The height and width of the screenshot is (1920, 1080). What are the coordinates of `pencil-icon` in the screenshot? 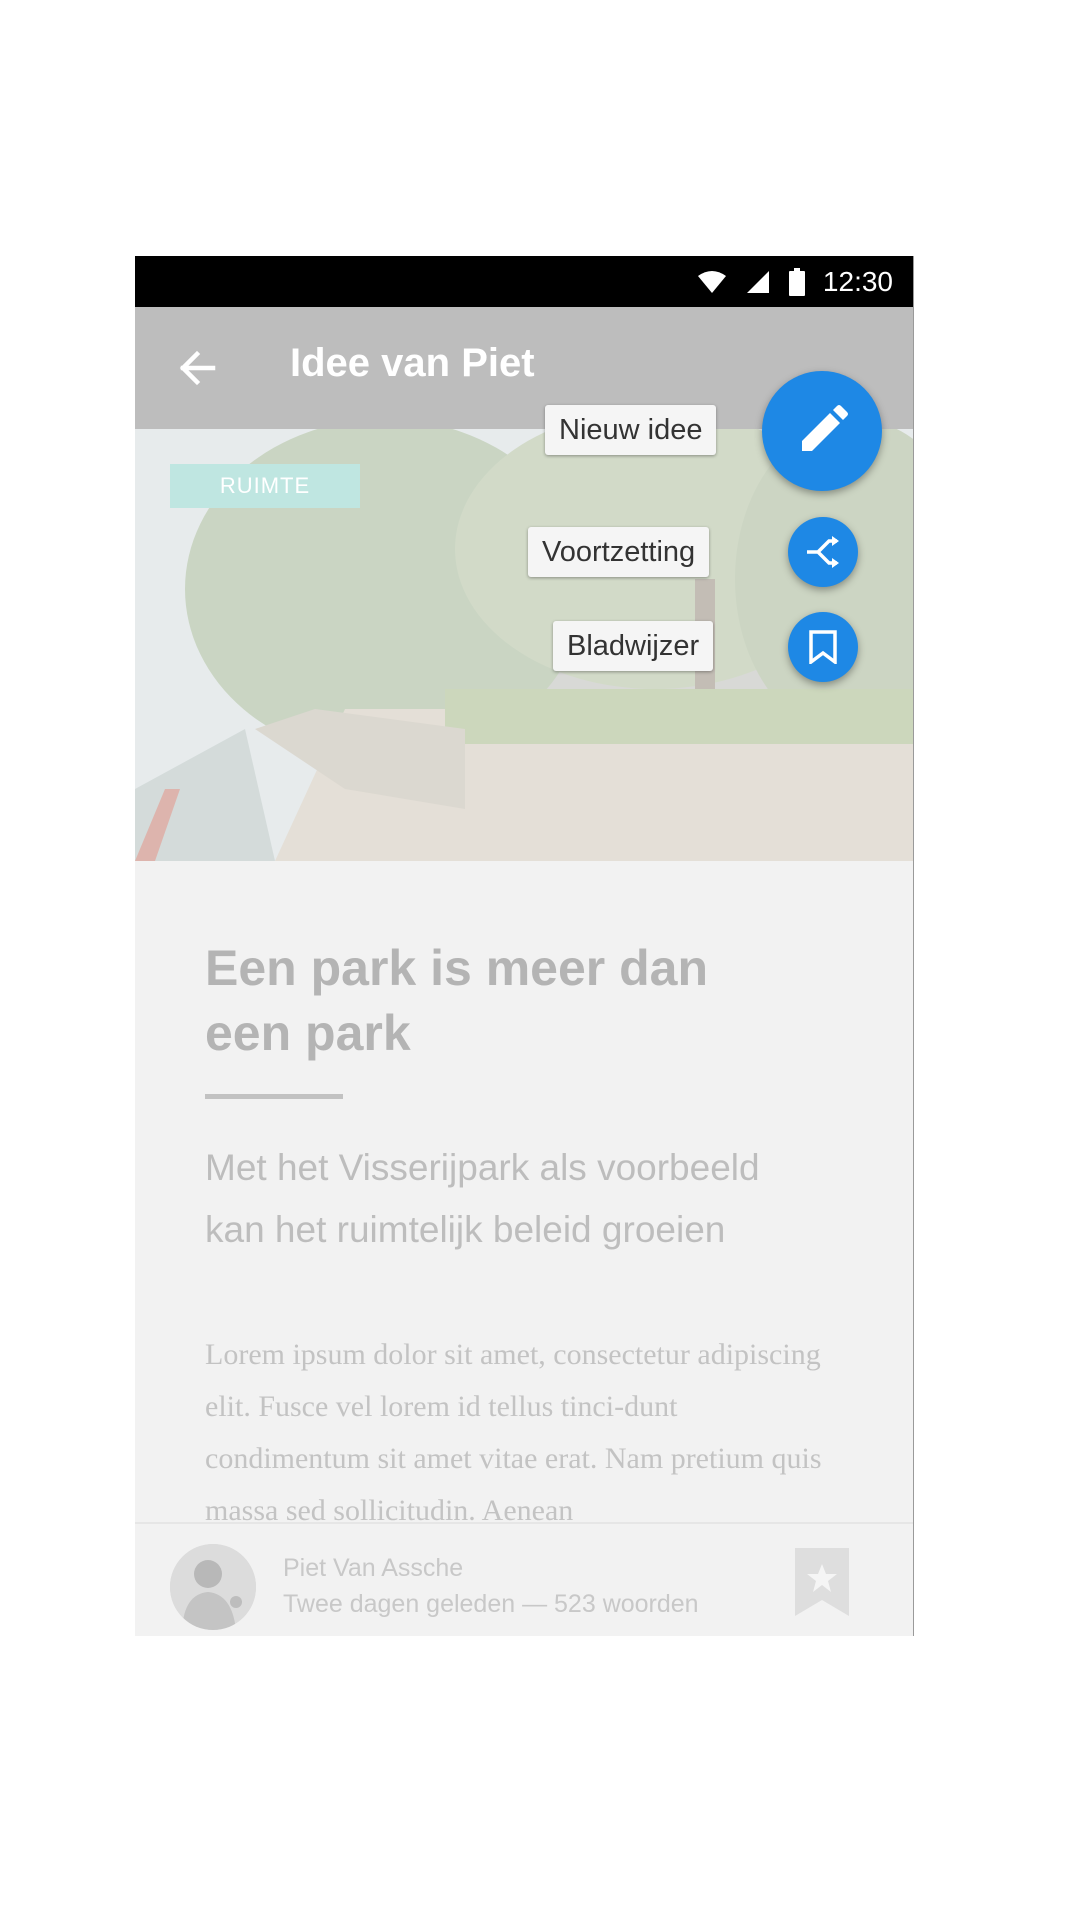 It's located at (825, 428).